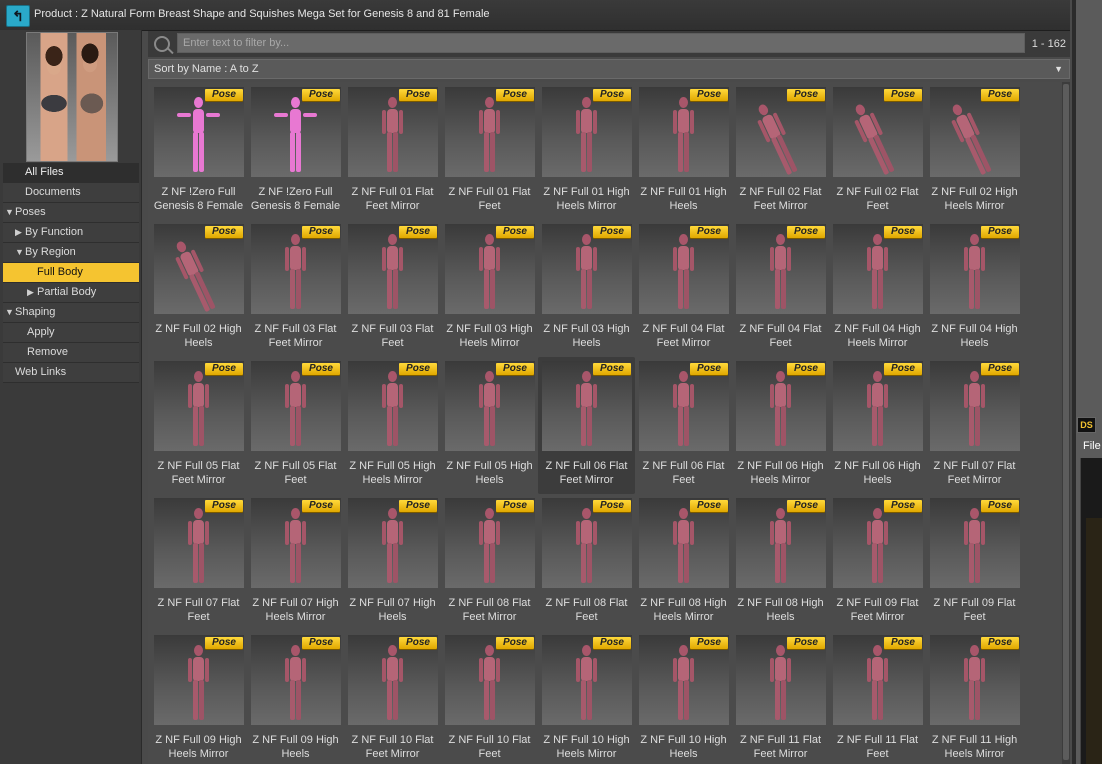  What do you see at coordinates (586, 151) in the screenshot?
I see `pose-tile: Pose Z NF Full 01 High Heels Mirror` at bounding box center [586, 151].